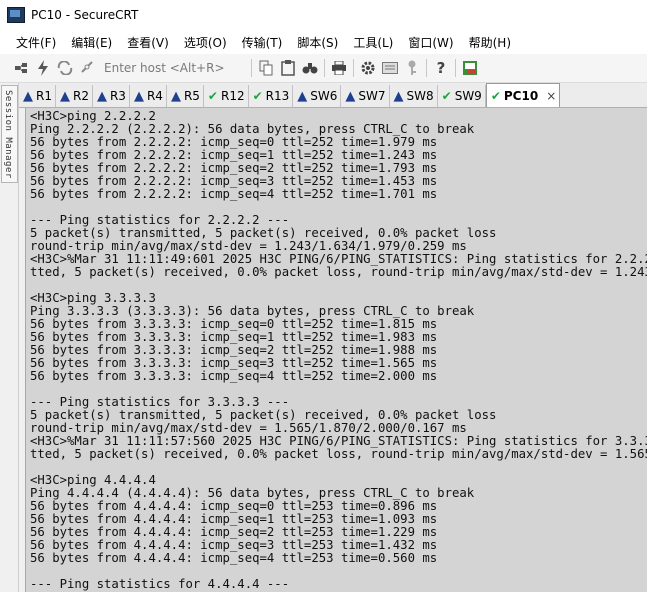 The image size is (647, 592). What do you see at coordinates (420, 96) in the screenshot?
I see `tab-label: SW8` at bounding box center [420, 96].